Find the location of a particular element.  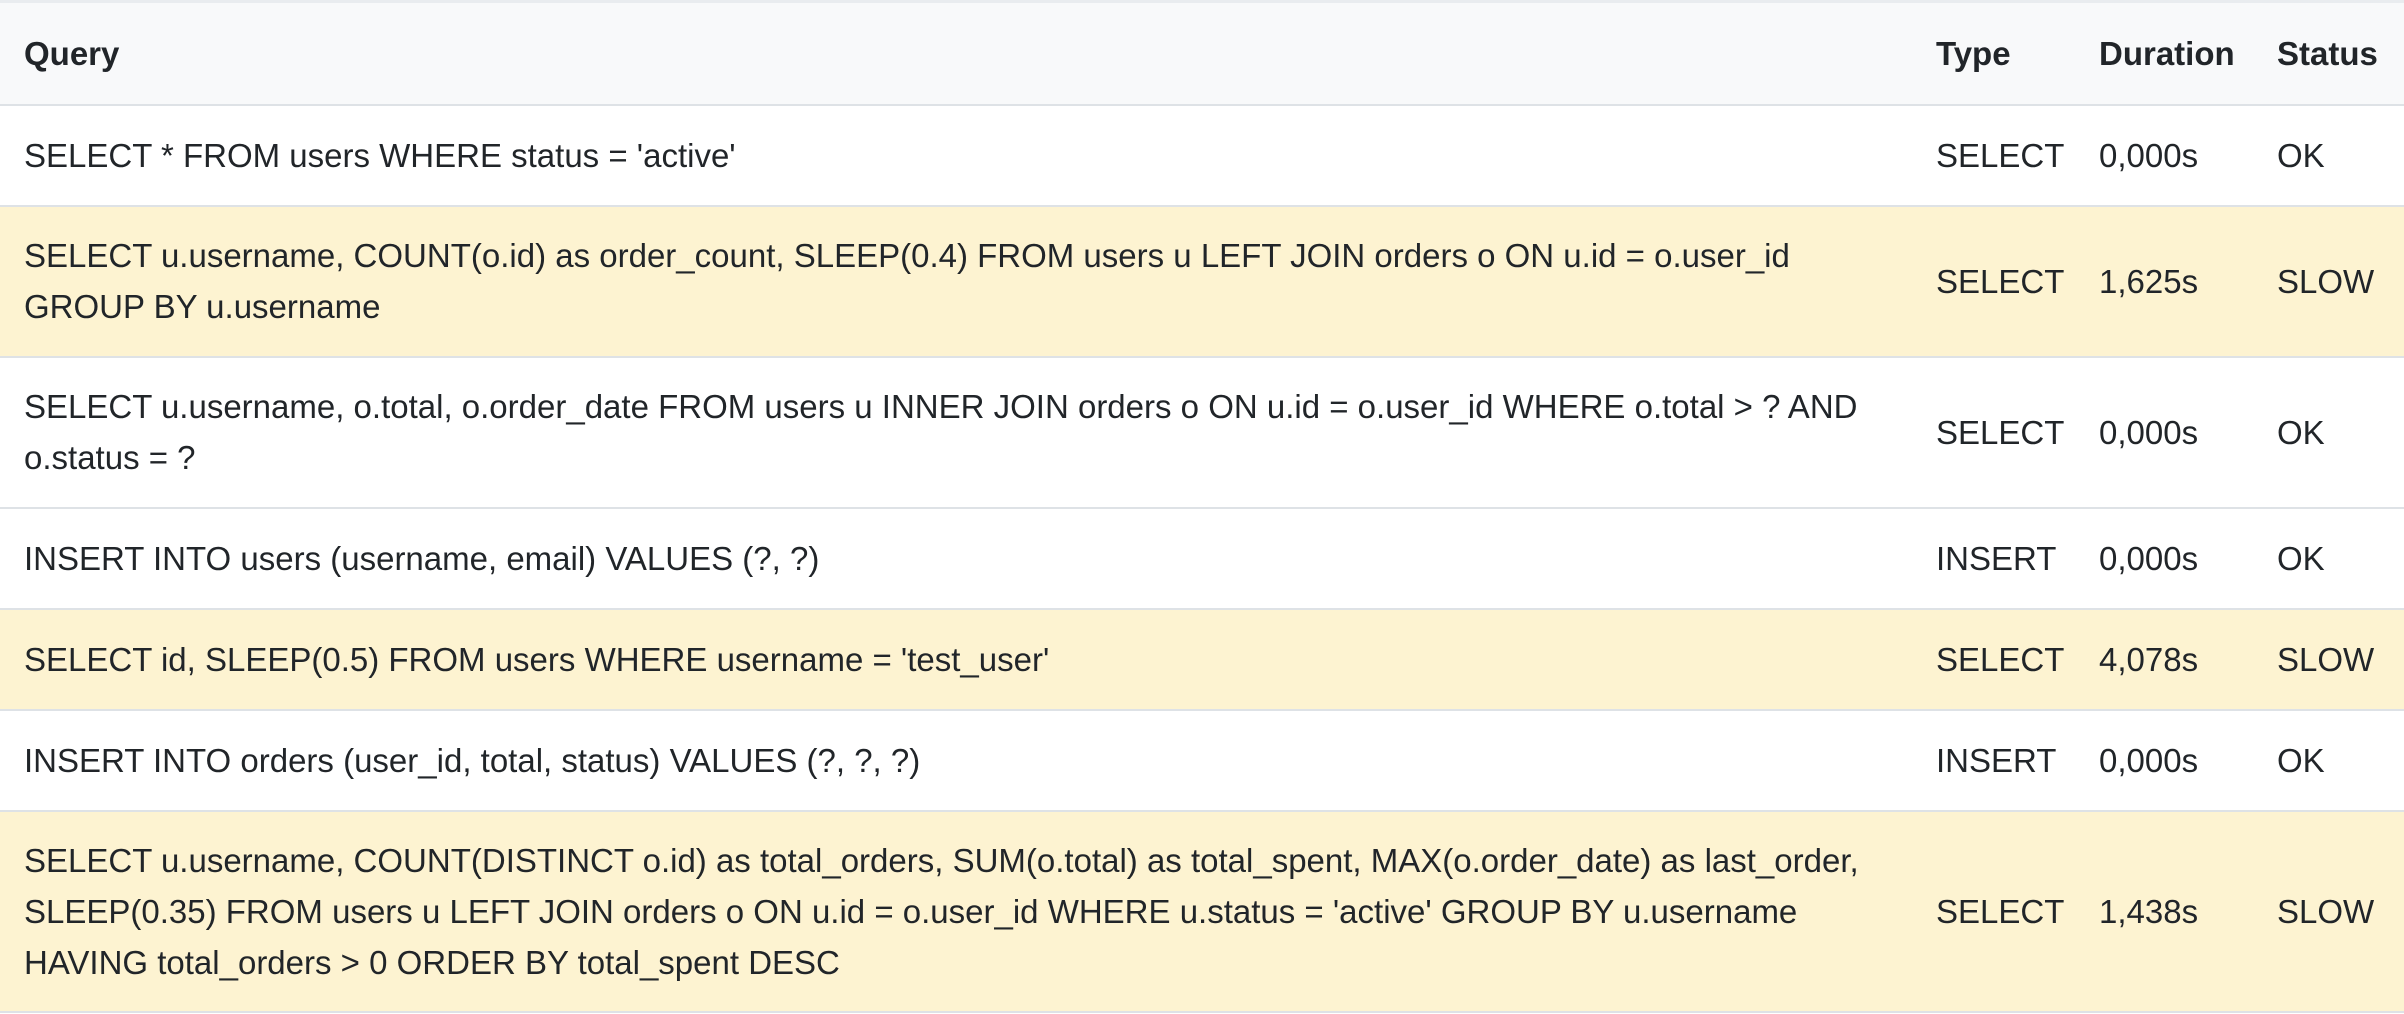

table-header-row: Query Type Duration Status is located at coordinates (1202, 53).